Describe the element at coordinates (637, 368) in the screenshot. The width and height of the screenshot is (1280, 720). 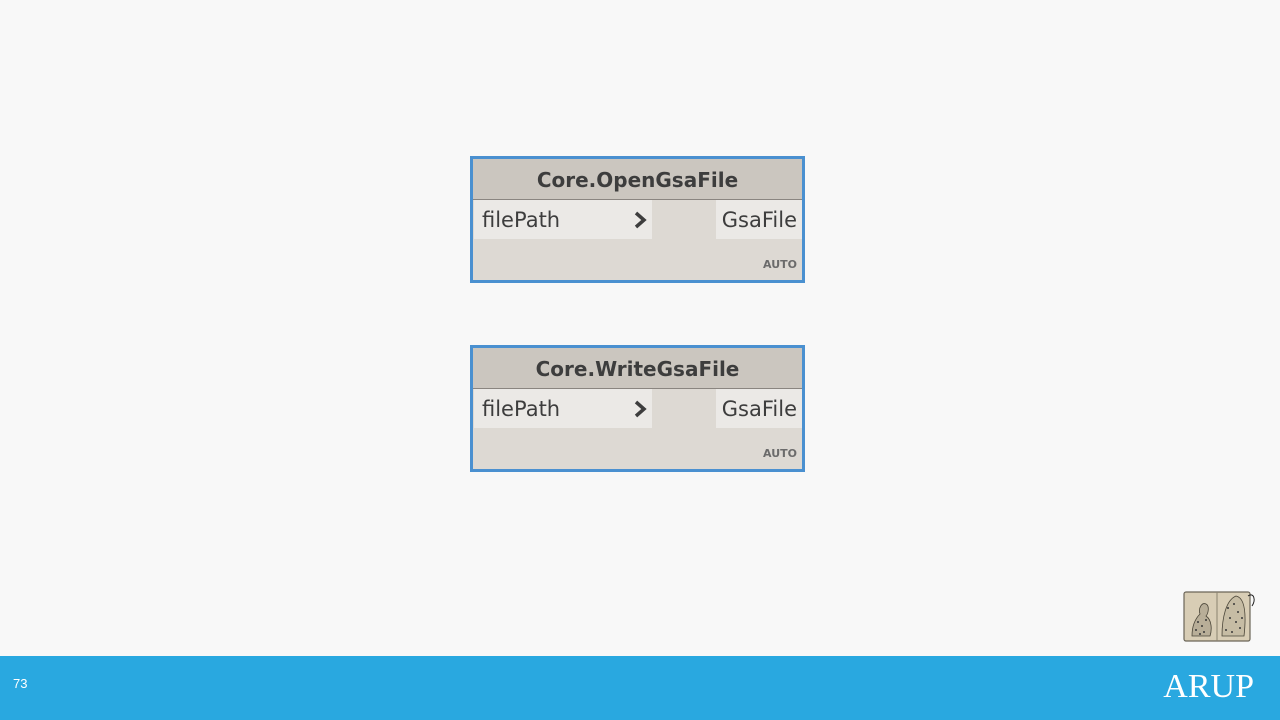
I see `node-title: Core.WriteGsaFile` at that location.